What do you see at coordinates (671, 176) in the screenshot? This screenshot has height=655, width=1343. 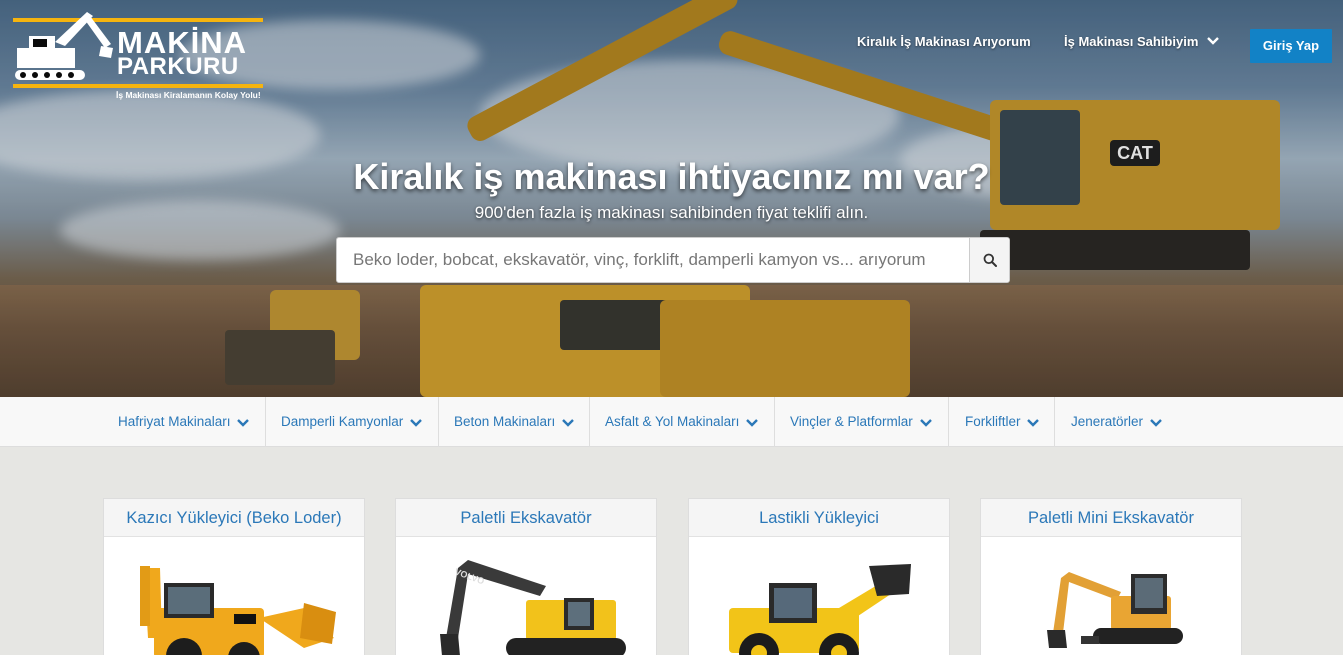 I see `hero-title: Kiralık iş makinası ihtiyacınız mı var?` at bounding box center [671, 176].